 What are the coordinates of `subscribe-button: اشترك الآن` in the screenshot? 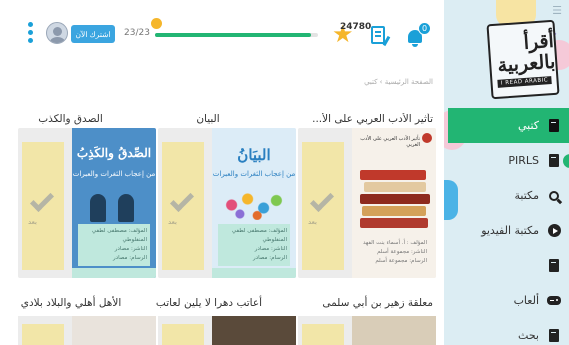 It's located at (93, 34).